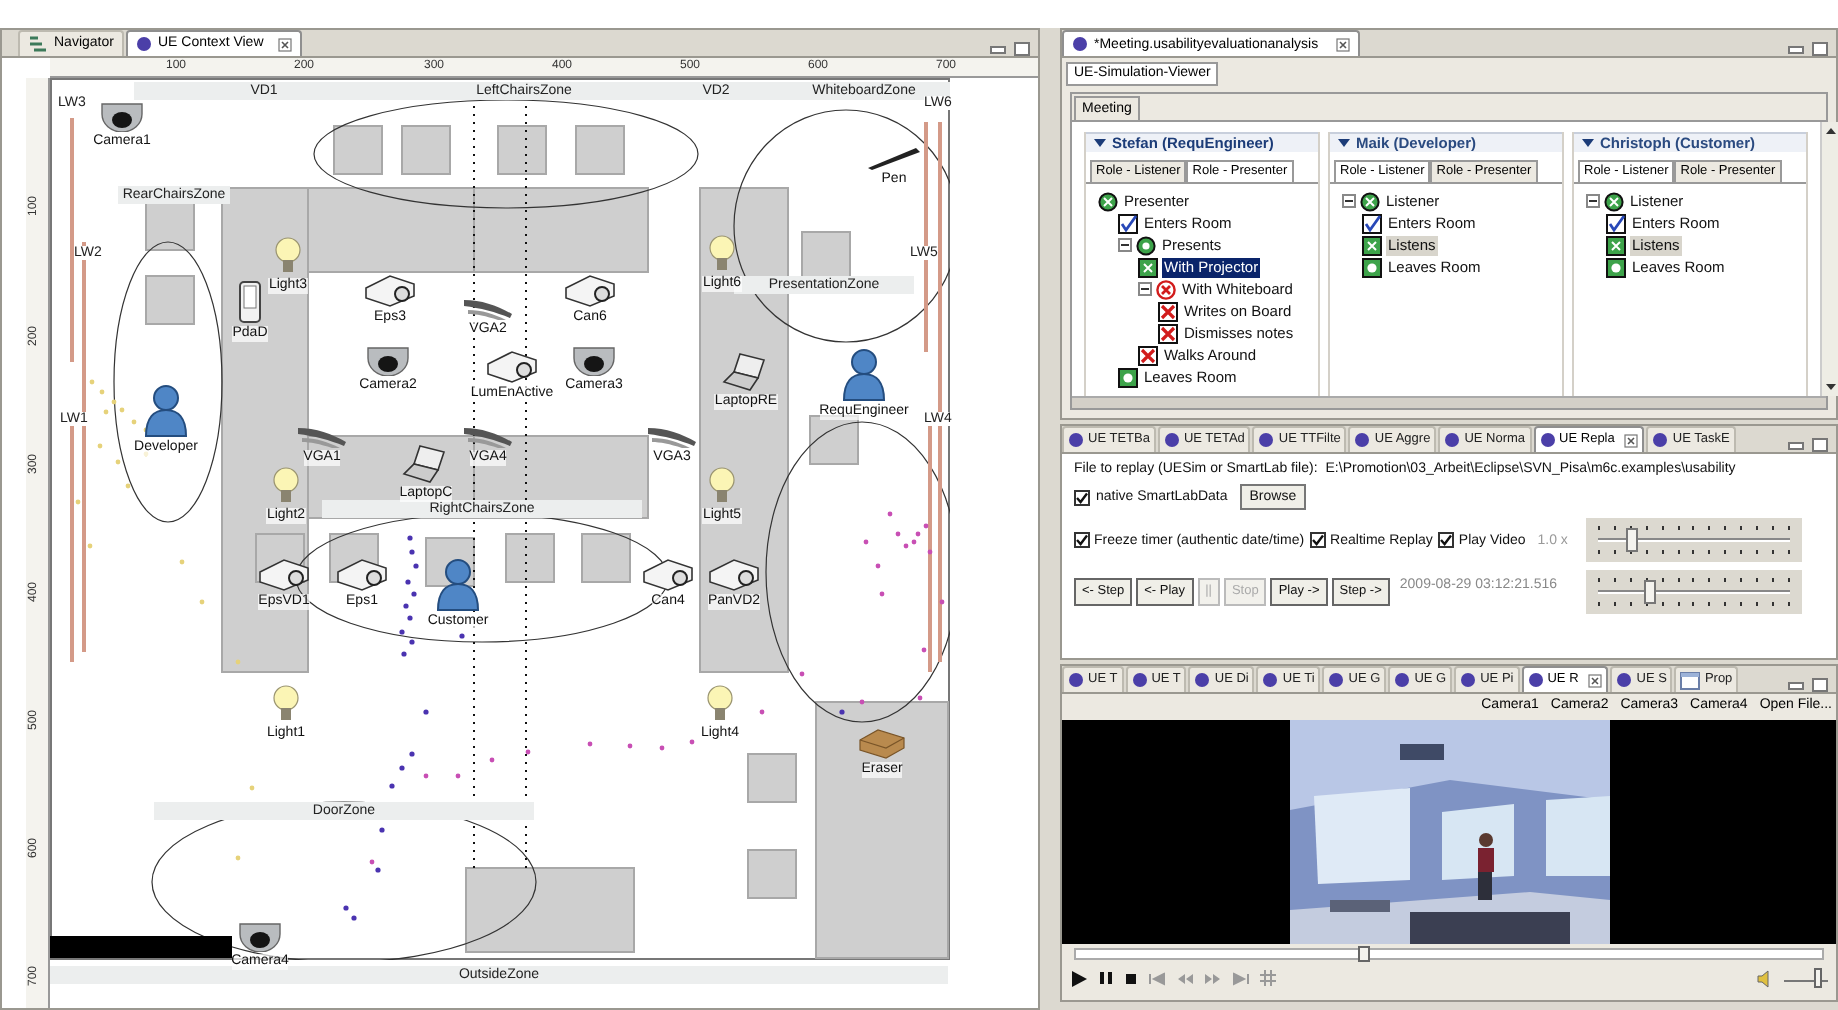 The height and width of the screenshot is (1010, 1838). What do you see at coordinates (1818, 978) in the screenshot?
I see `volume-thumb` at bounding box center [1818, 978].